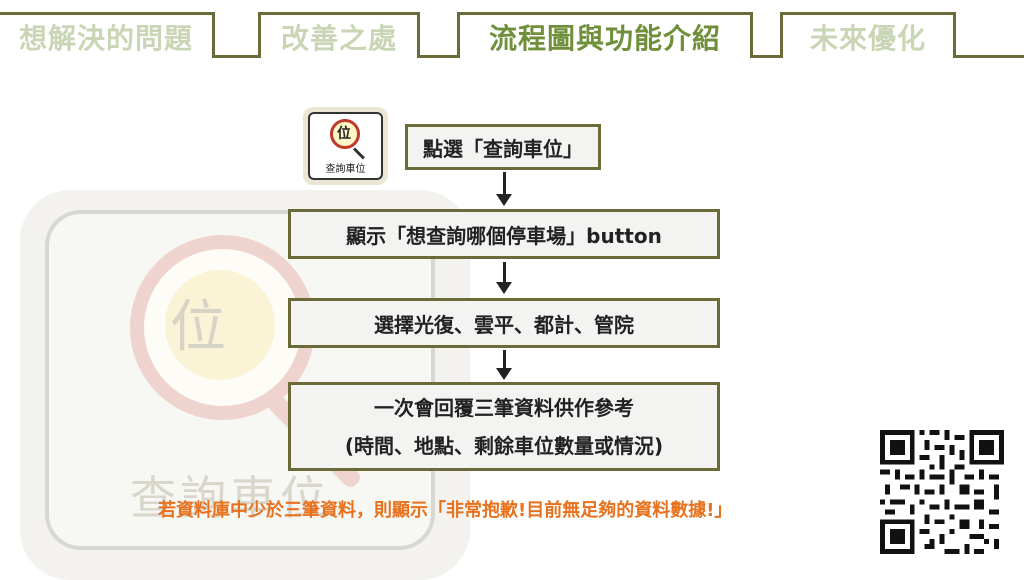 The height and width of the screenshot is (580, 1024). I want to click on flow-step-3: 選擇光復、雲平、都計、管院, so click(504, 323).